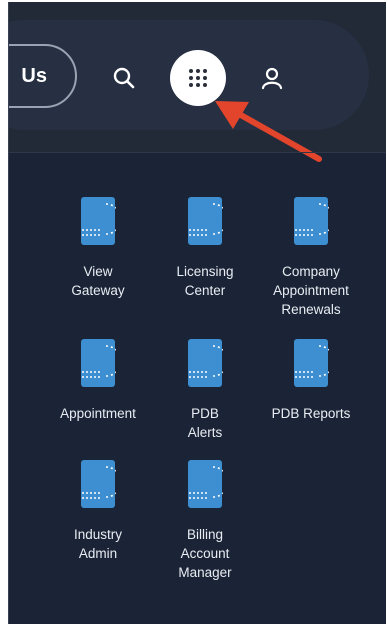 The image size is (387, 627). I want to click on user-profile-button, so click(272, 78).